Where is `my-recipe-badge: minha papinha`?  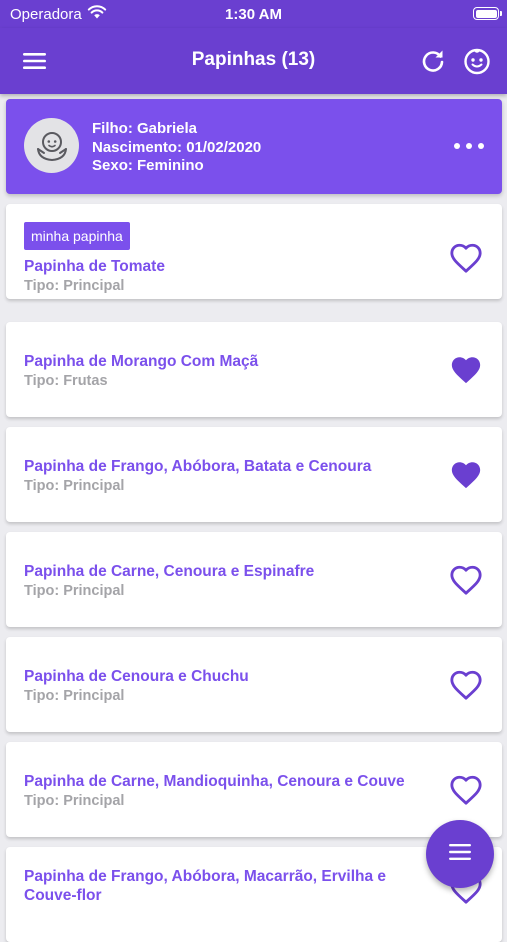 my-recipe-badge: minha papinha is located at coordinates (77, 236).